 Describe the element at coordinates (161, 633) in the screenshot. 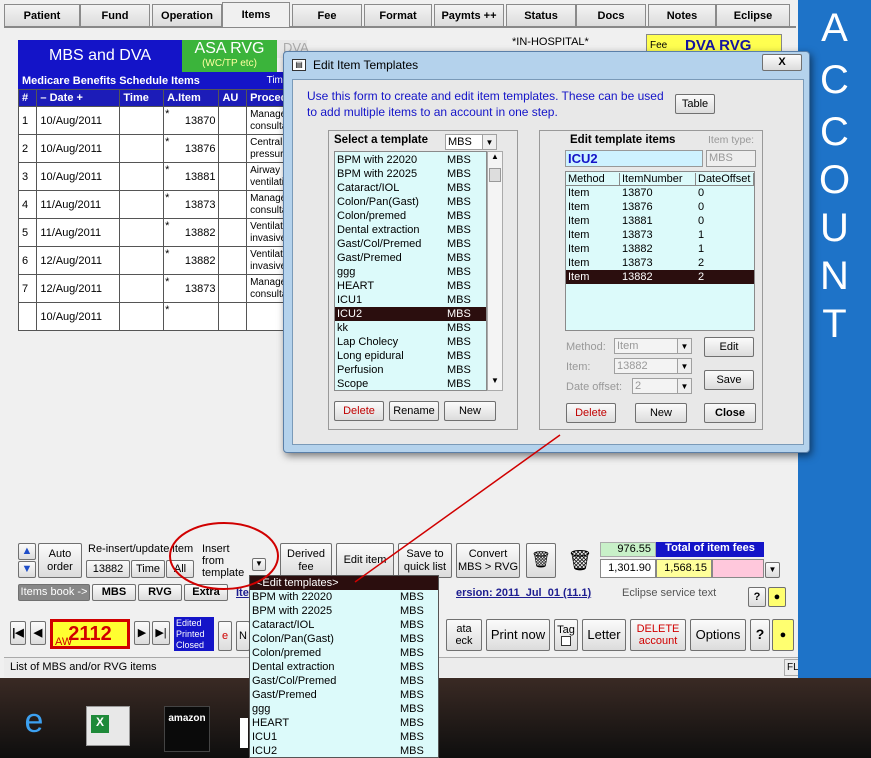

I see `last-record-button: ▶|` at that location.